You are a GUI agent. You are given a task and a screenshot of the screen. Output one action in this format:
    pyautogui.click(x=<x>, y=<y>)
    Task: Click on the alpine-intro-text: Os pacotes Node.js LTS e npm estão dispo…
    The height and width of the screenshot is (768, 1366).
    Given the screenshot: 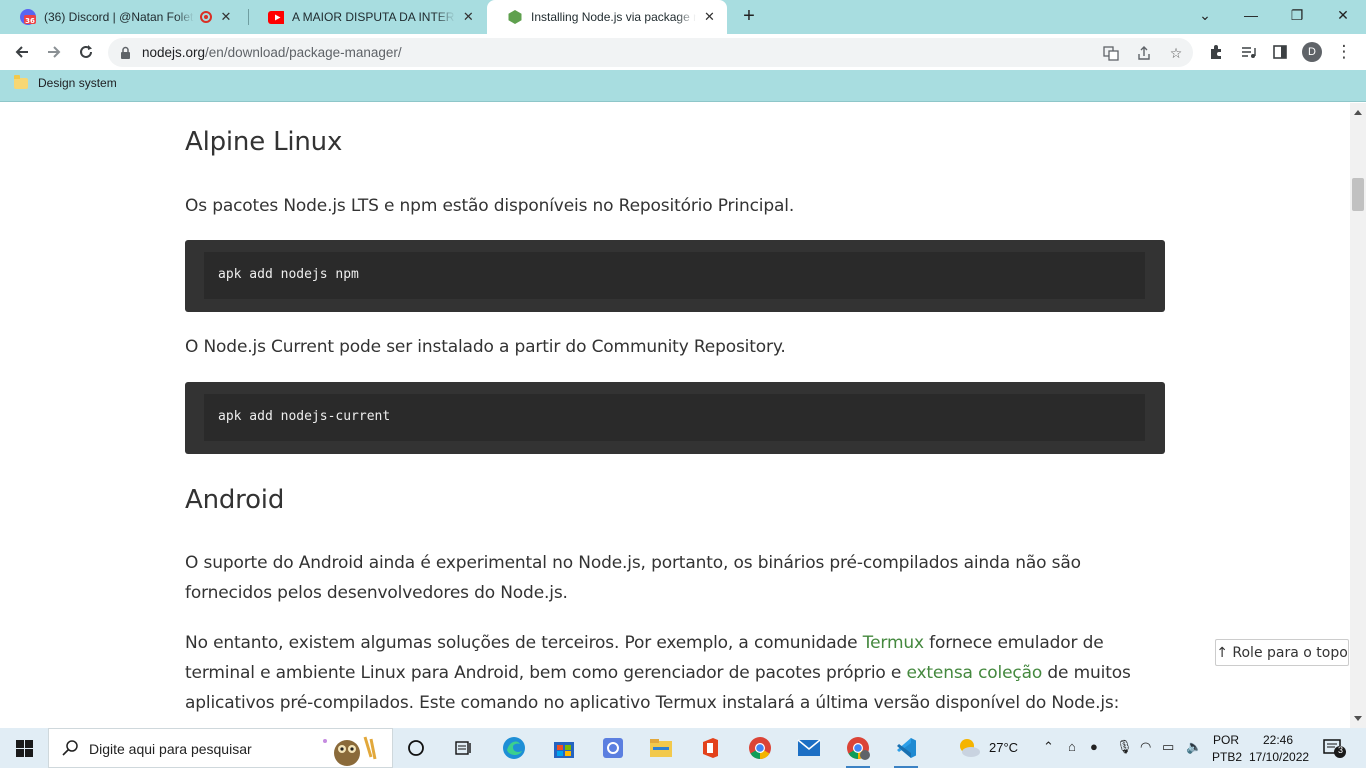 What is the action you would take?
    pyautogui.click(x=490, y=206)
    